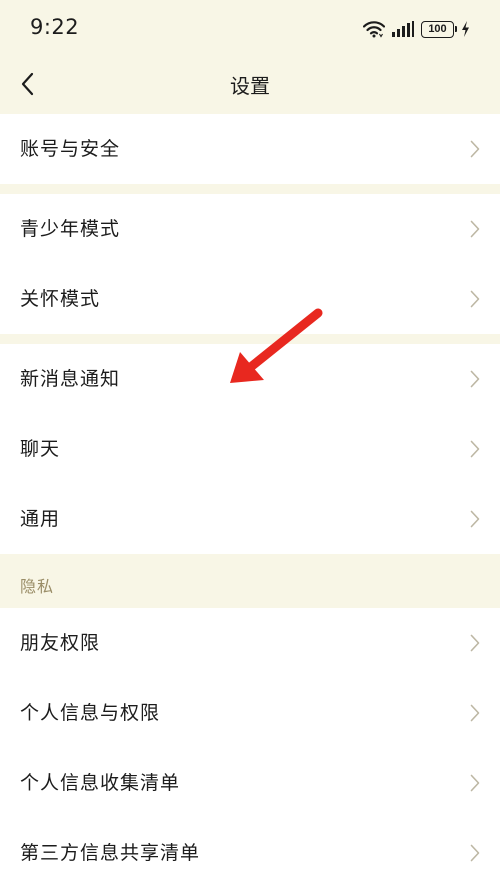 The width and height of the screenshot is (500, 888). What do you see at coordinates (70, 229) in the screenshot?
I see `settings-item-label: 青少年模式` at bounding box center [70, 229].